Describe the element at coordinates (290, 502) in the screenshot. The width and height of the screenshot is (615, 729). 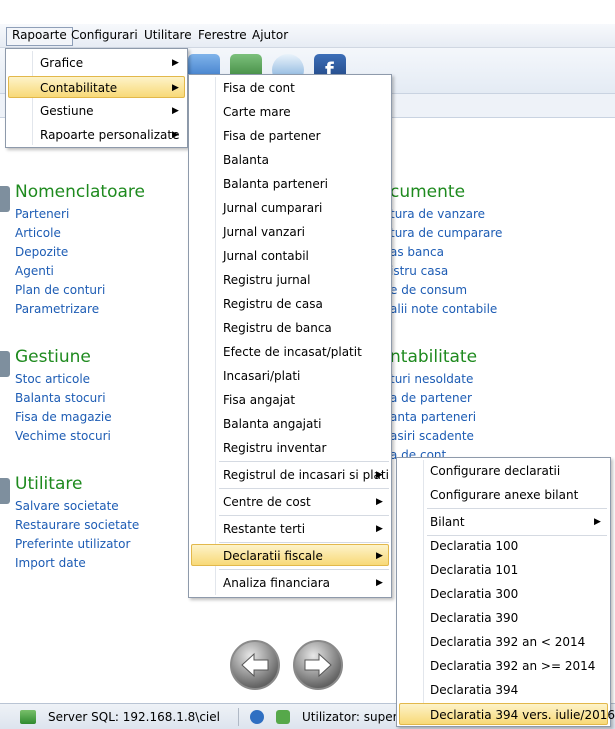
I see `menu-item-centre-de-cost: Centre de cost ▶` at that location.